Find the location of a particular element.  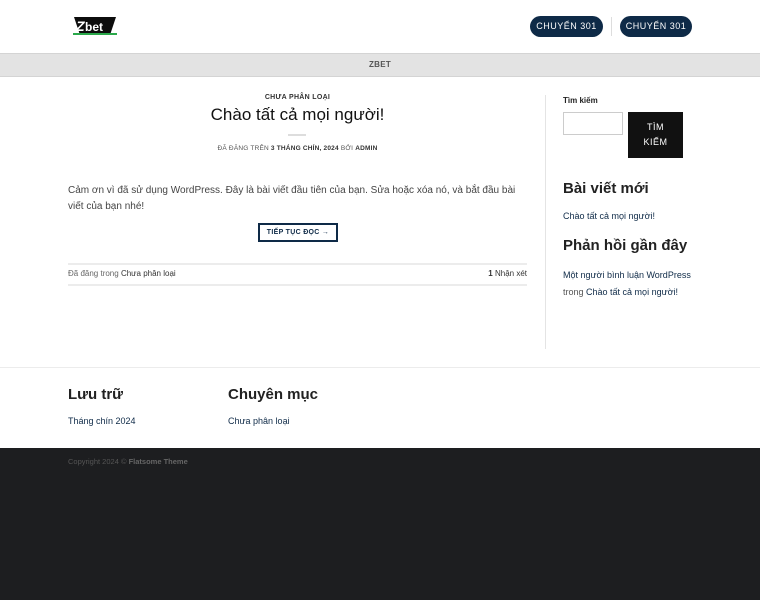

sidebar-divider is located at coordinates (545, 222).